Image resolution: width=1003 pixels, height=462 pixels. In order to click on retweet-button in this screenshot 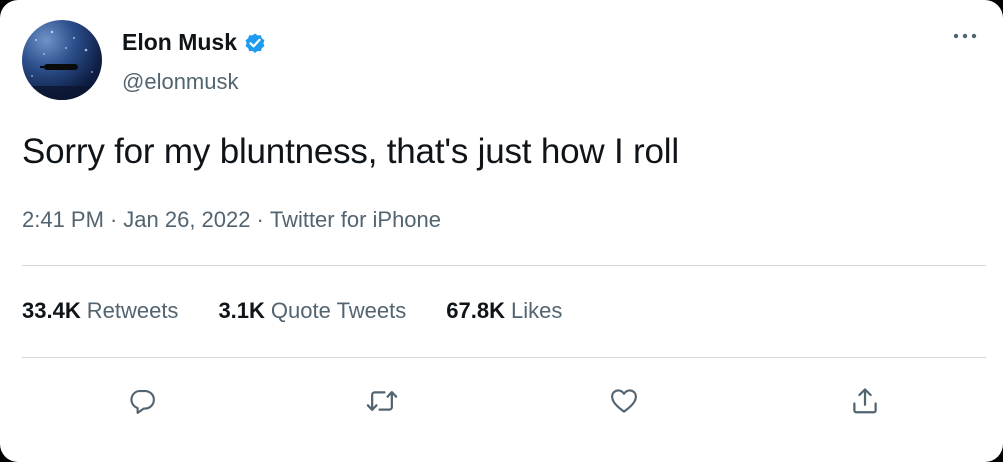, I will do `click(382, 401)`.